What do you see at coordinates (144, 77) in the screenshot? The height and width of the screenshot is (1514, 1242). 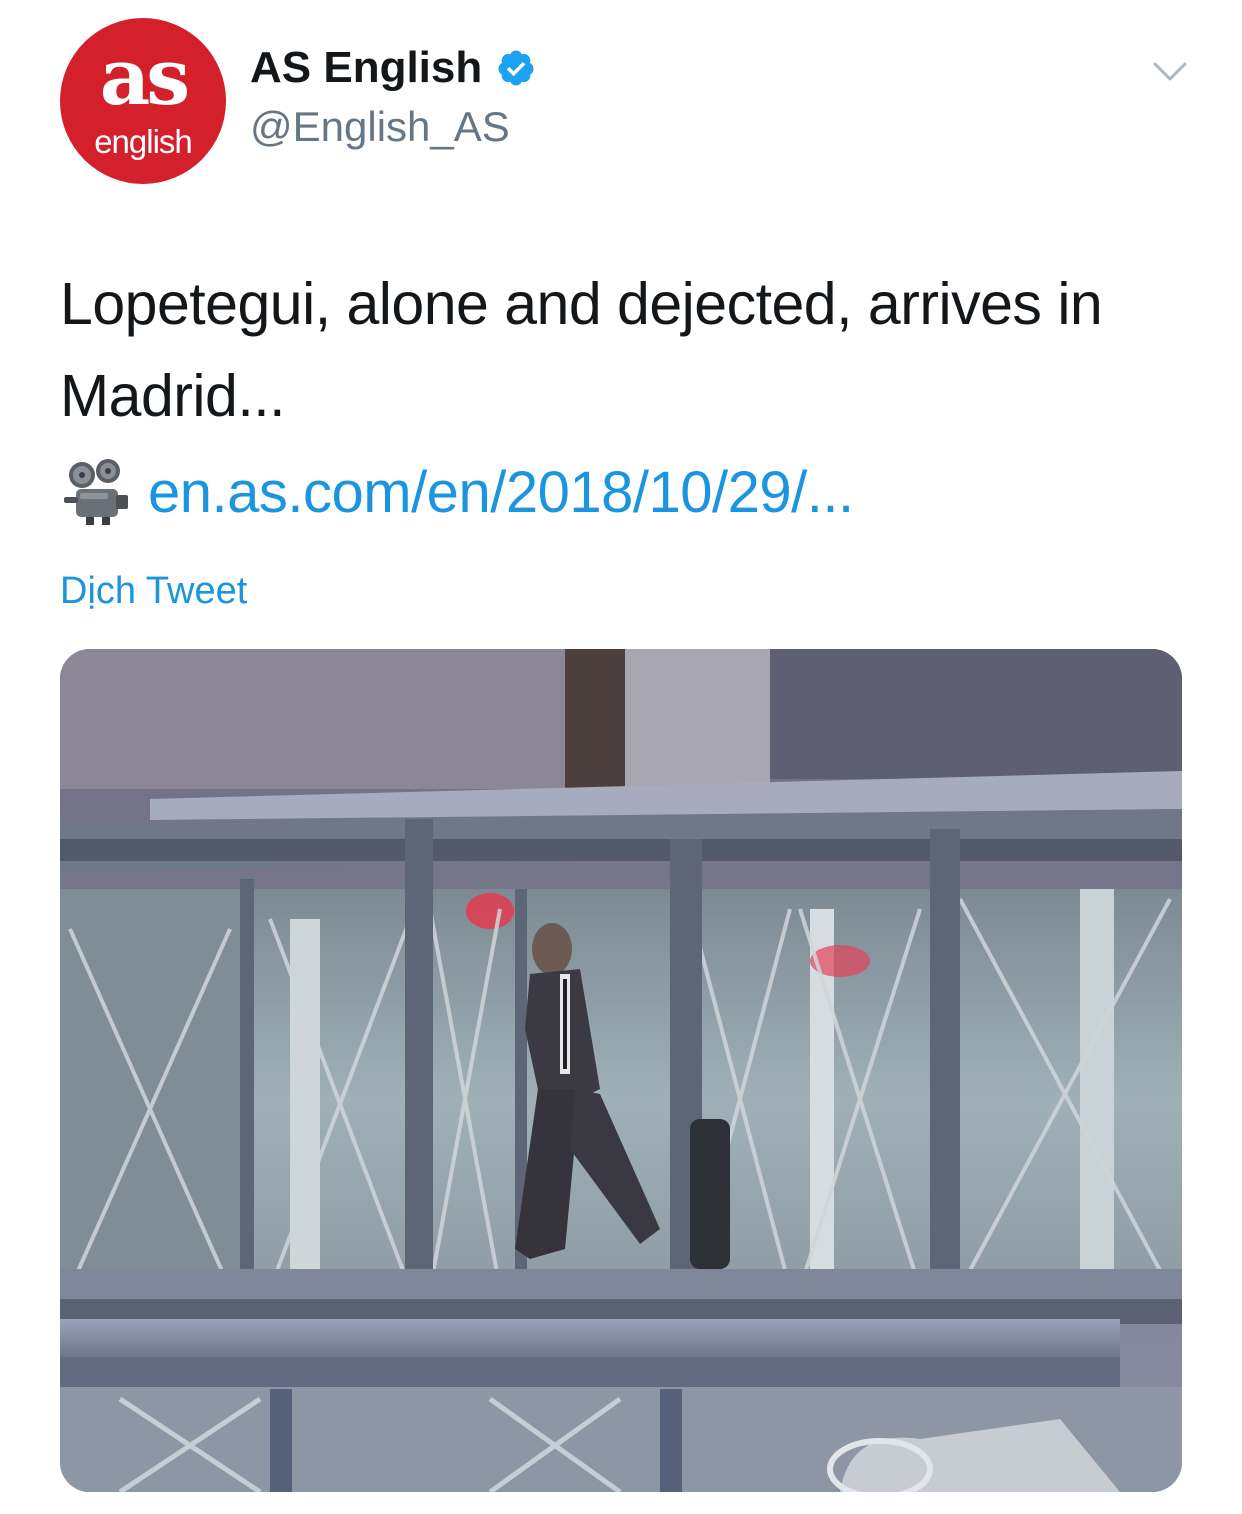 I see `avatar-logo-text: as` at bounding box center [144, 77].